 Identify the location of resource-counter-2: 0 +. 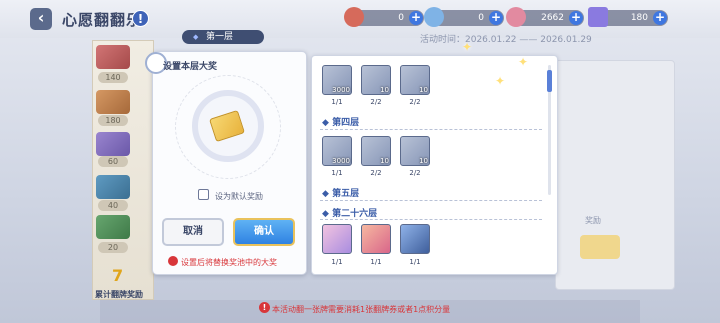
(464, 17).